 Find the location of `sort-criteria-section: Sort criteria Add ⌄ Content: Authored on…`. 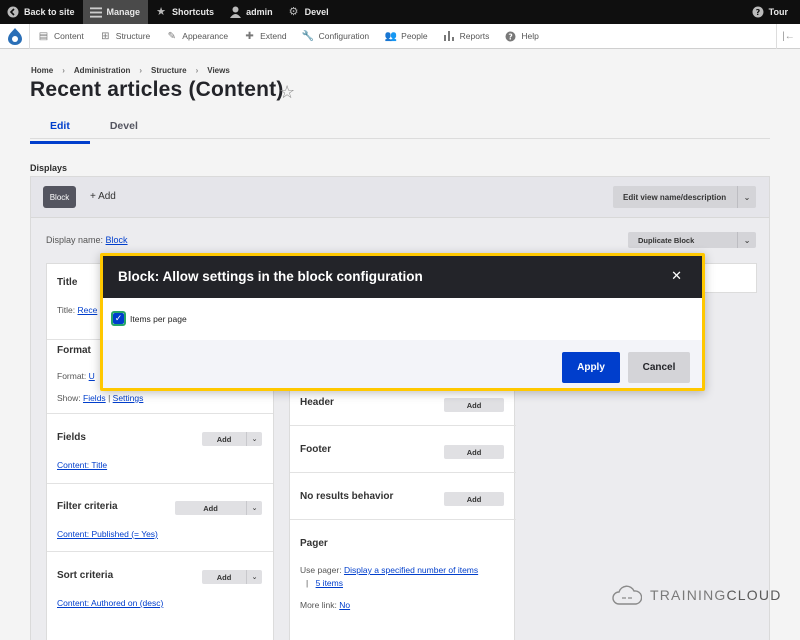

sort-criteria-section: Sort criteria Add ⌄ Content: Authored on… is located at coordinates (160, 587).